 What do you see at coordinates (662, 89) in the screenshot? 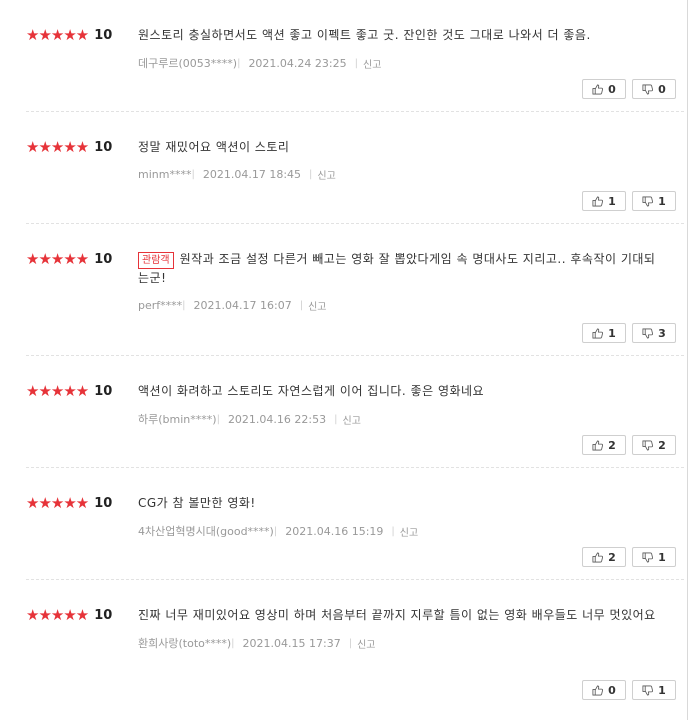
I see `dislike-count: 0` at bounding box center [662, 89].